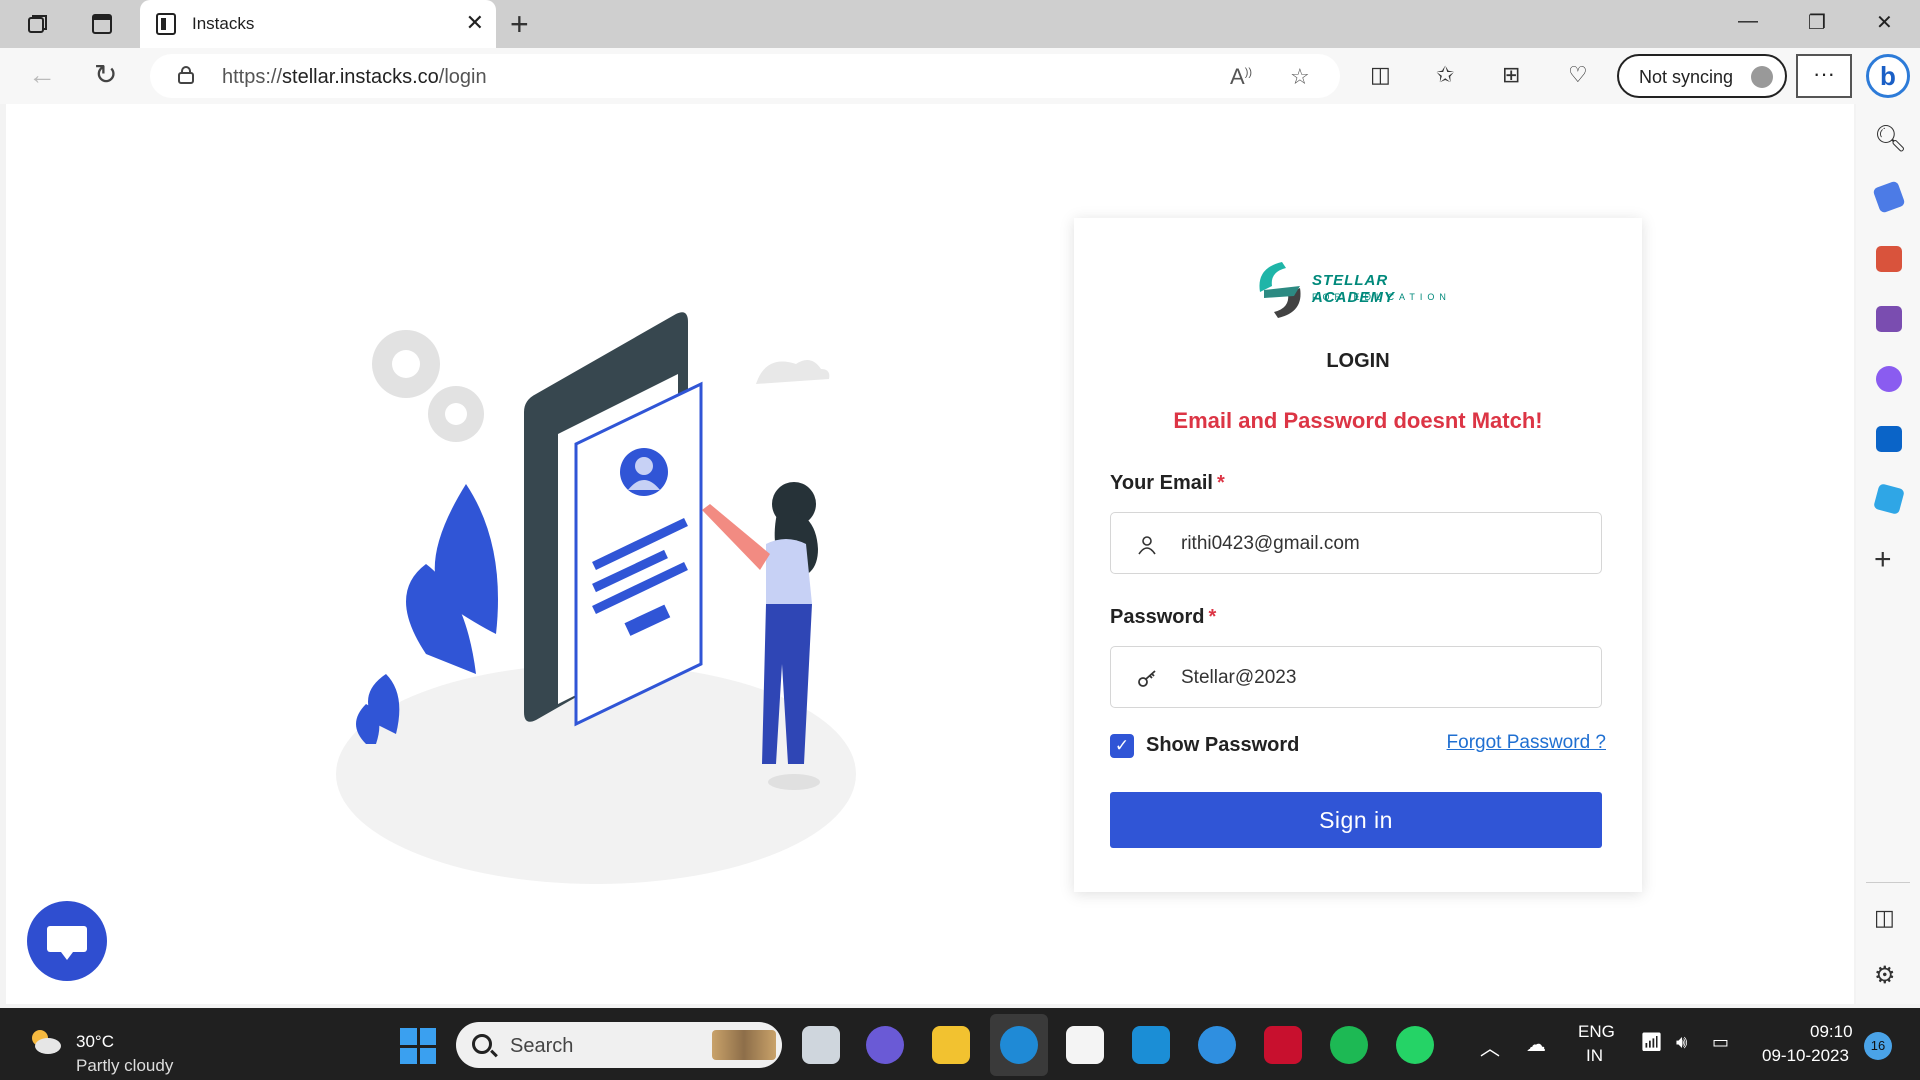  Describe the element at coordinates (418, 1046) in the screenshot. I see `windows-start-icon` at that location.